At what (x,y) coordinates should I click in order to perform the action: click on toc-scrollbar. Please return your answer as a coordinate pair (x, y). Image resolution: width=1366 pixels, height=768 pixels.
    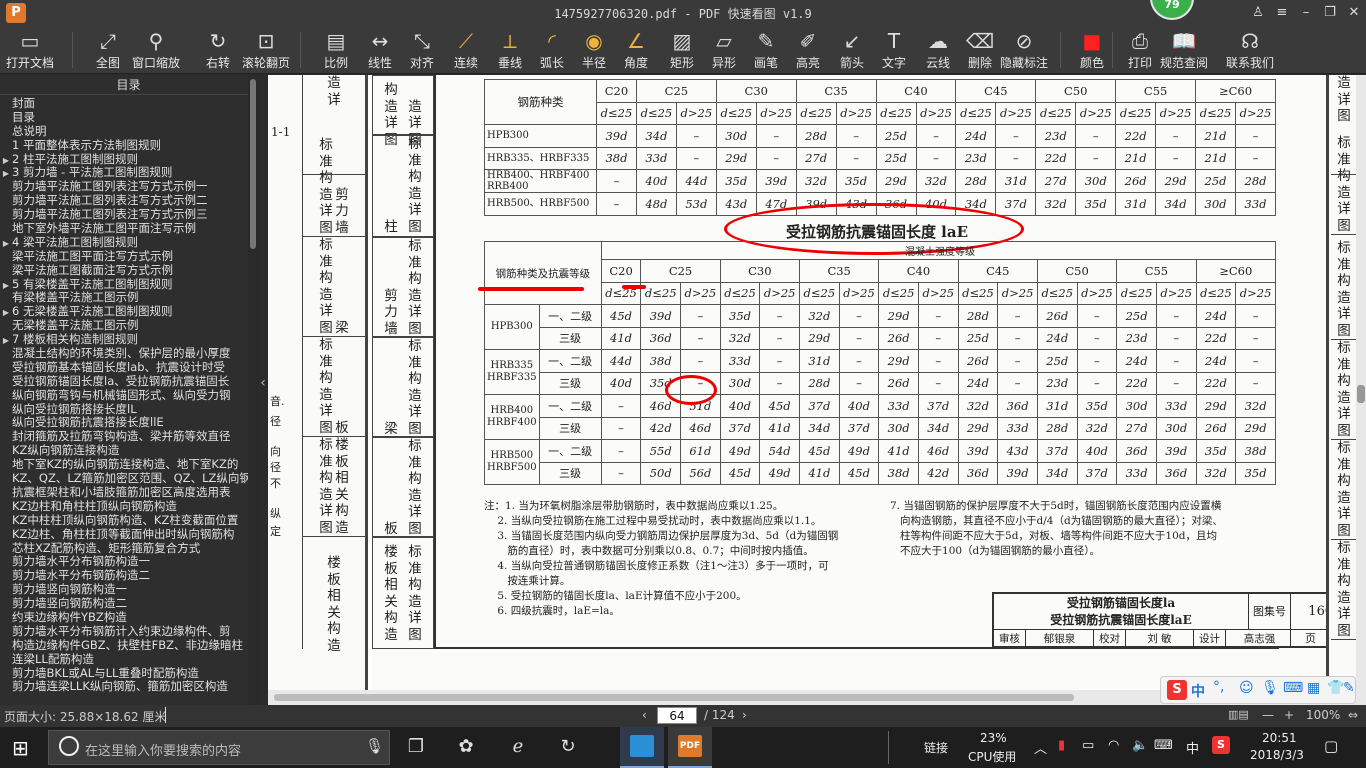
    Looking at the image, I should click on (253, 390).